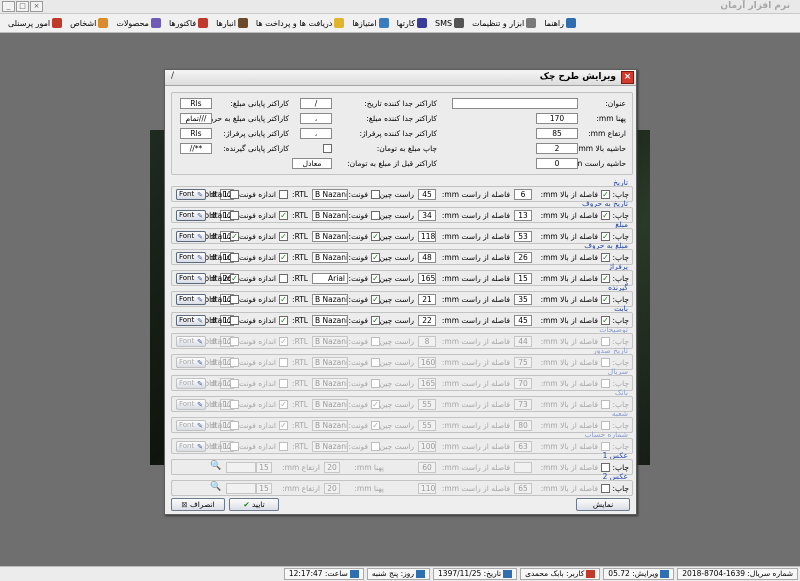  I want to click on menu-item-10: راهنما, so click(560, 23).